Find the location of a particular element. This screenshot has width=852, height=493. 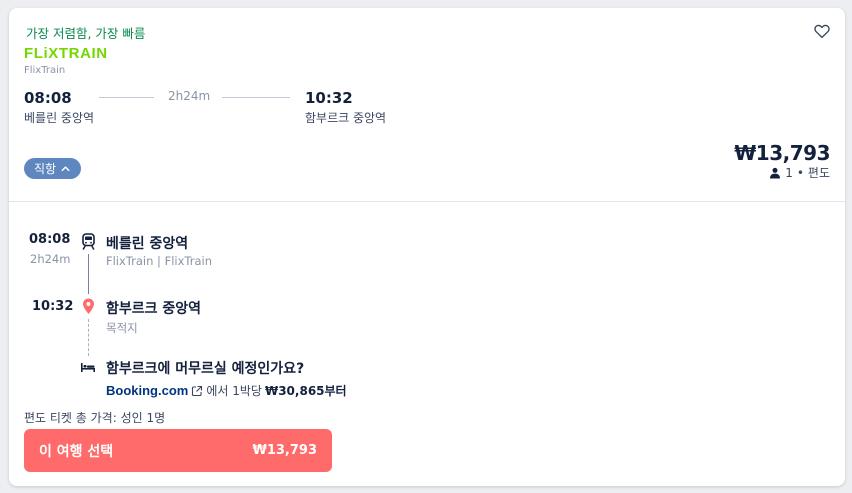

booking-from-price: ₩30,865부터 is located at coordinates (305, 391).